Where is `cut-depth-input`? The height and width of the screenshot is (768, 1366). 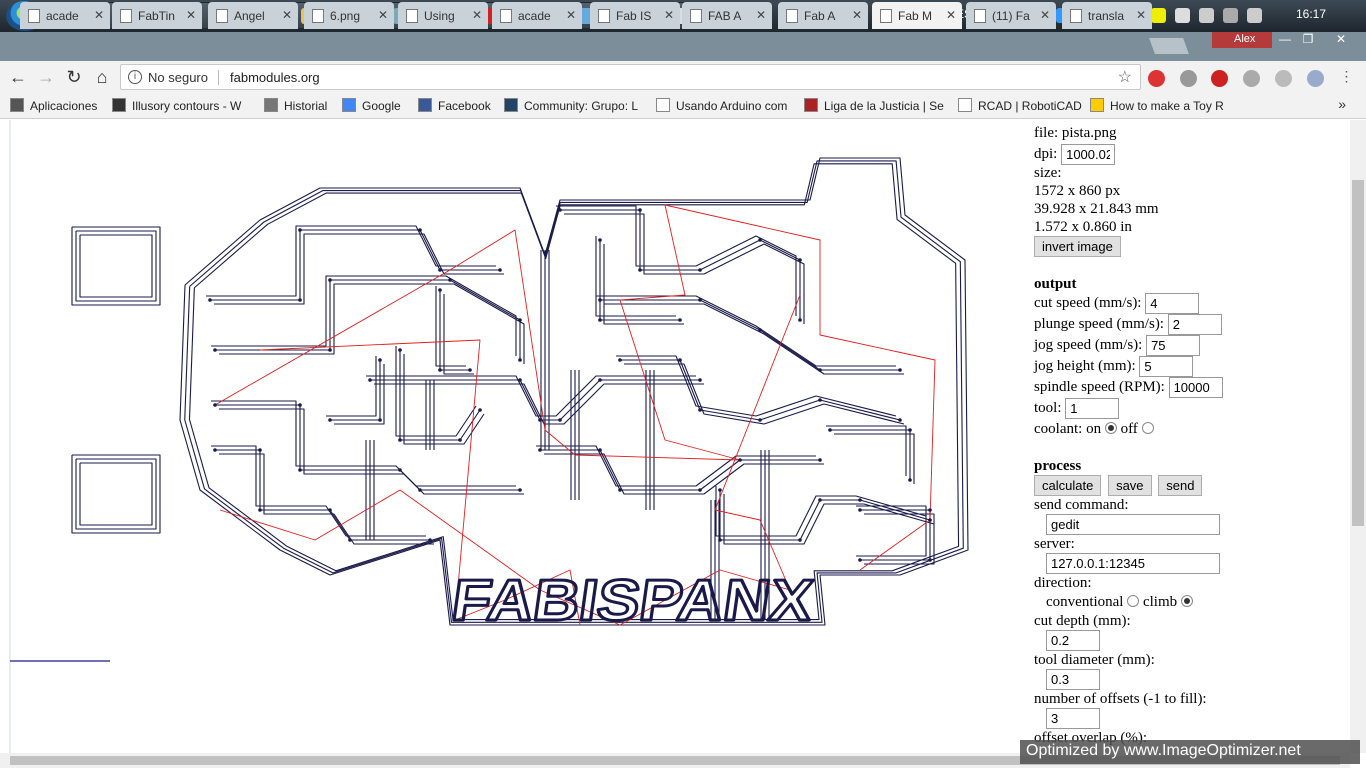
cut-depth-input is located at coordinates (1073, 640).